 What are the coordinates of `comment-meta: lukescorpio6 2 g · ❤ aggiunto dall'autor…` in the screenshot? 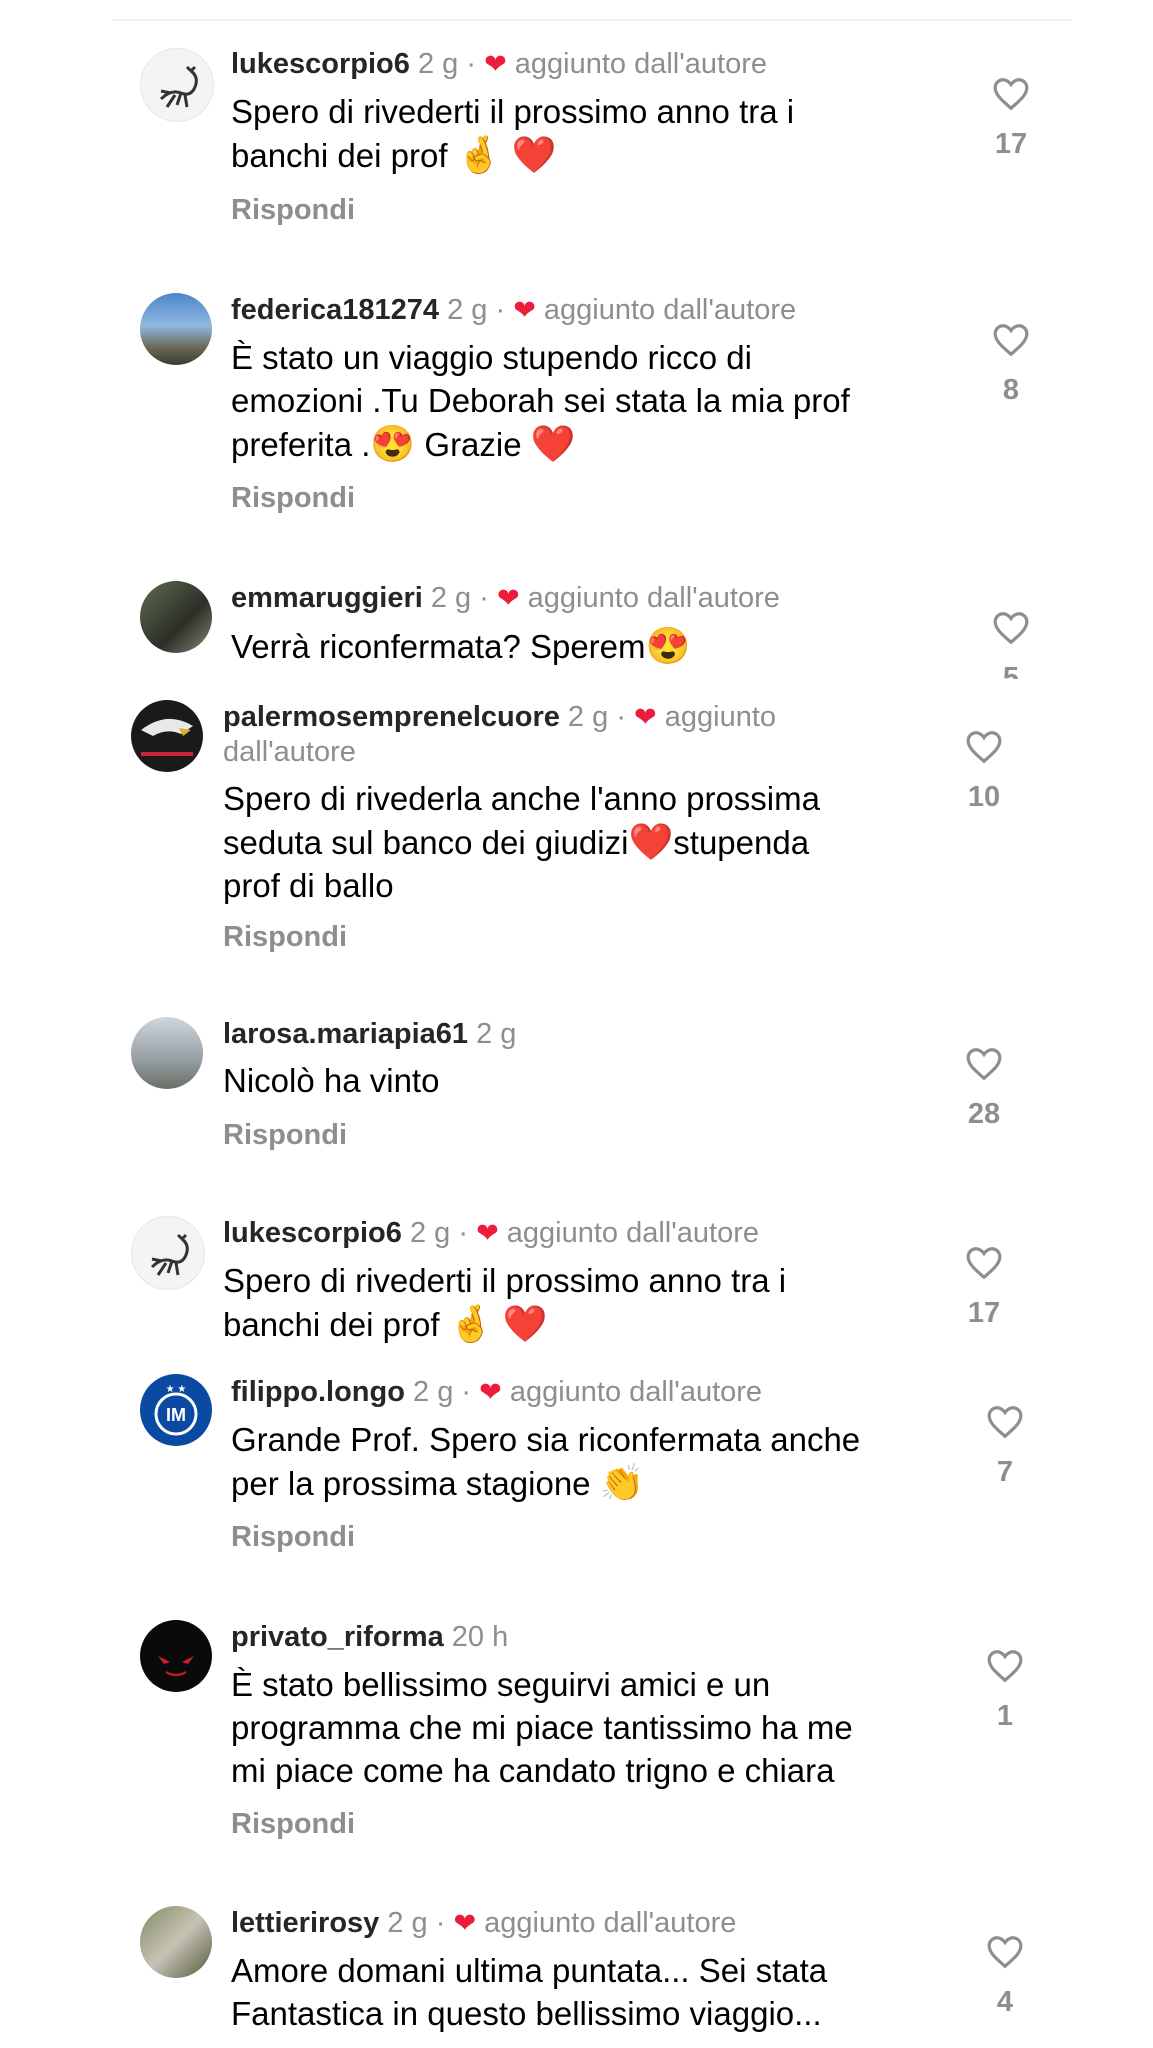 It's located at (499, 64).